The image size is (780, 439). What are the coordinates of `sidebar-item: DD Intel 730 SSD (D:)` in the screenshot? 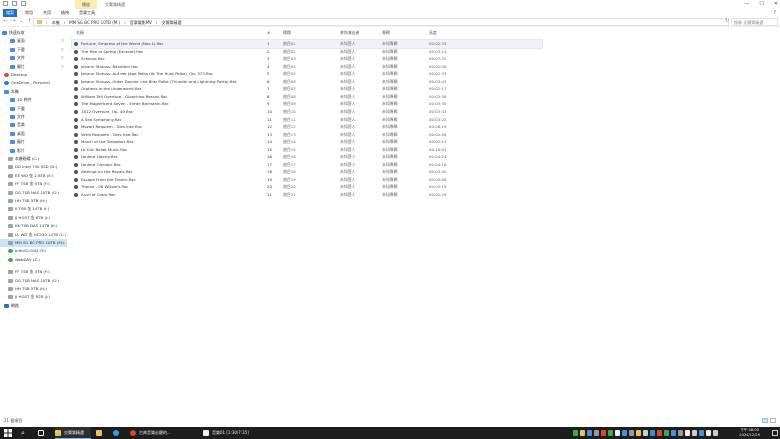 It's located at (33, 167).